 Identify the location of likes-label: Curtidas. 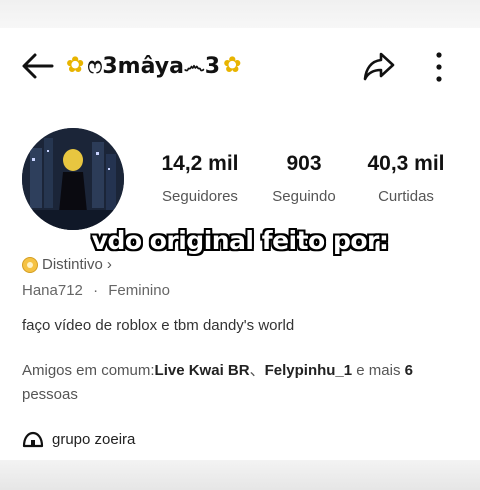
(406, 196).